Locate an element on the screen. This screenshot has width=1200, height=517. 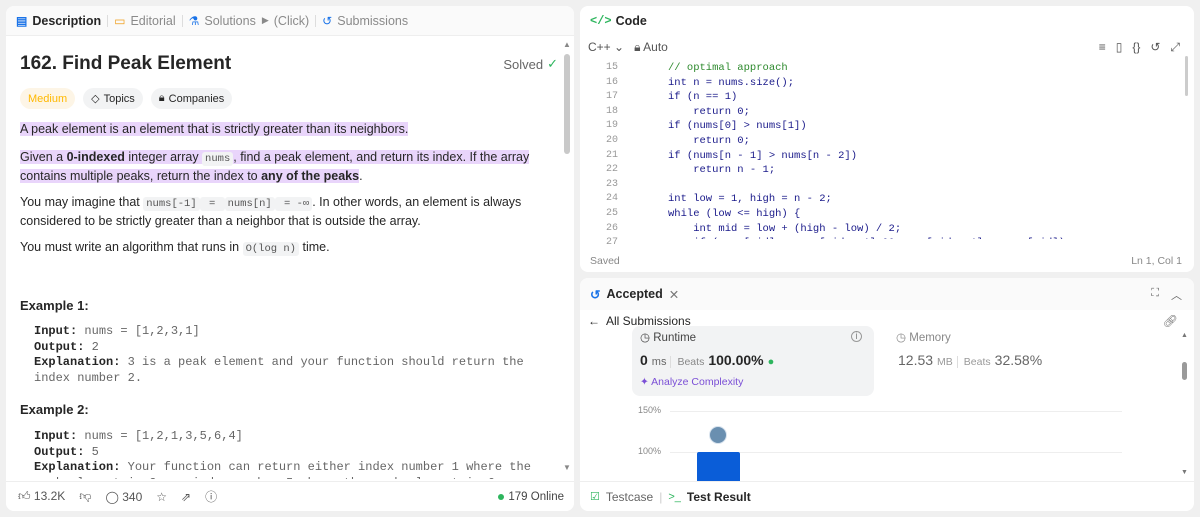
line-number: 25 is located at coordinates (611, 213).